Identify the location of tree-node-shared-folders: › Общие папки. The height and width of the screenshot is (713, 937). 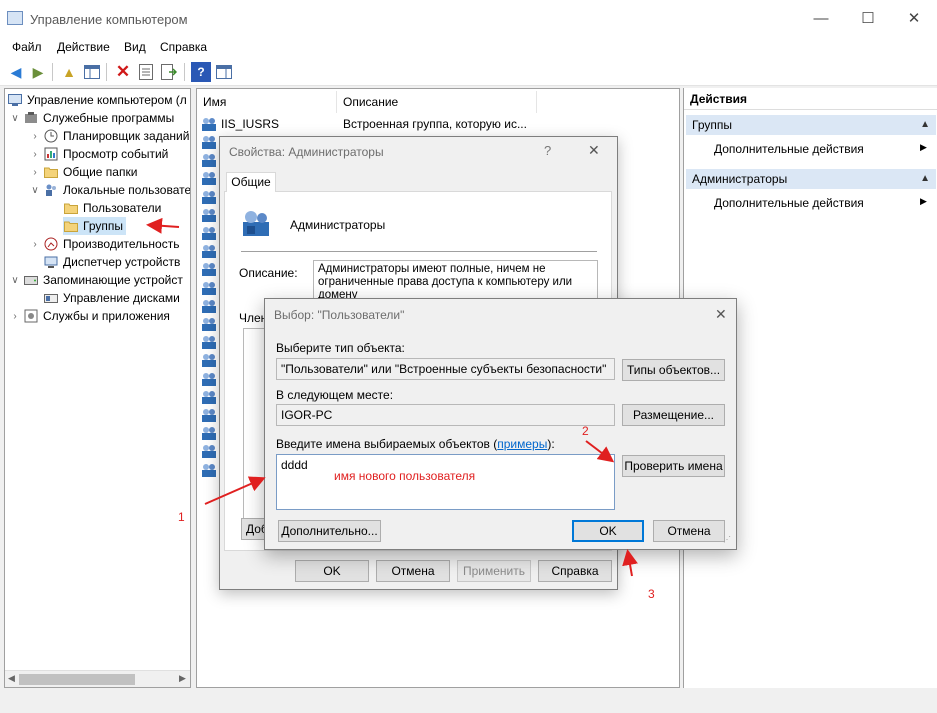
(83, 172).